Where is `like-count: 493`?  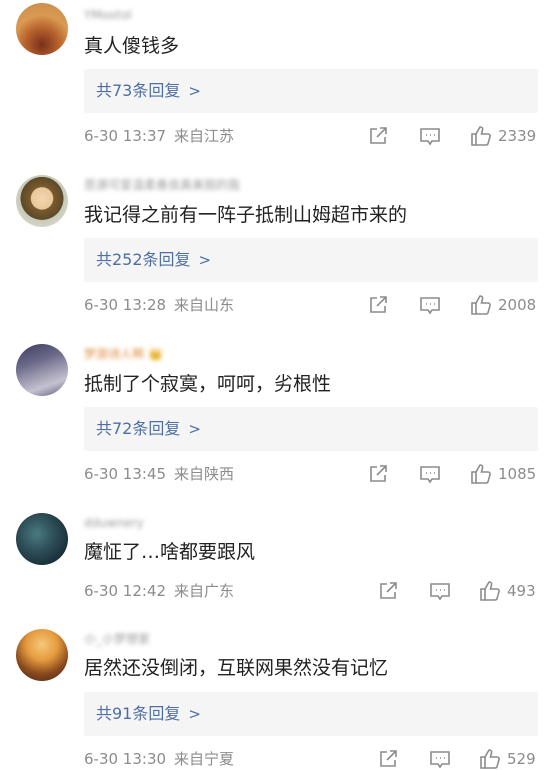
like-count: 493 is located at coordinates (521, 591).